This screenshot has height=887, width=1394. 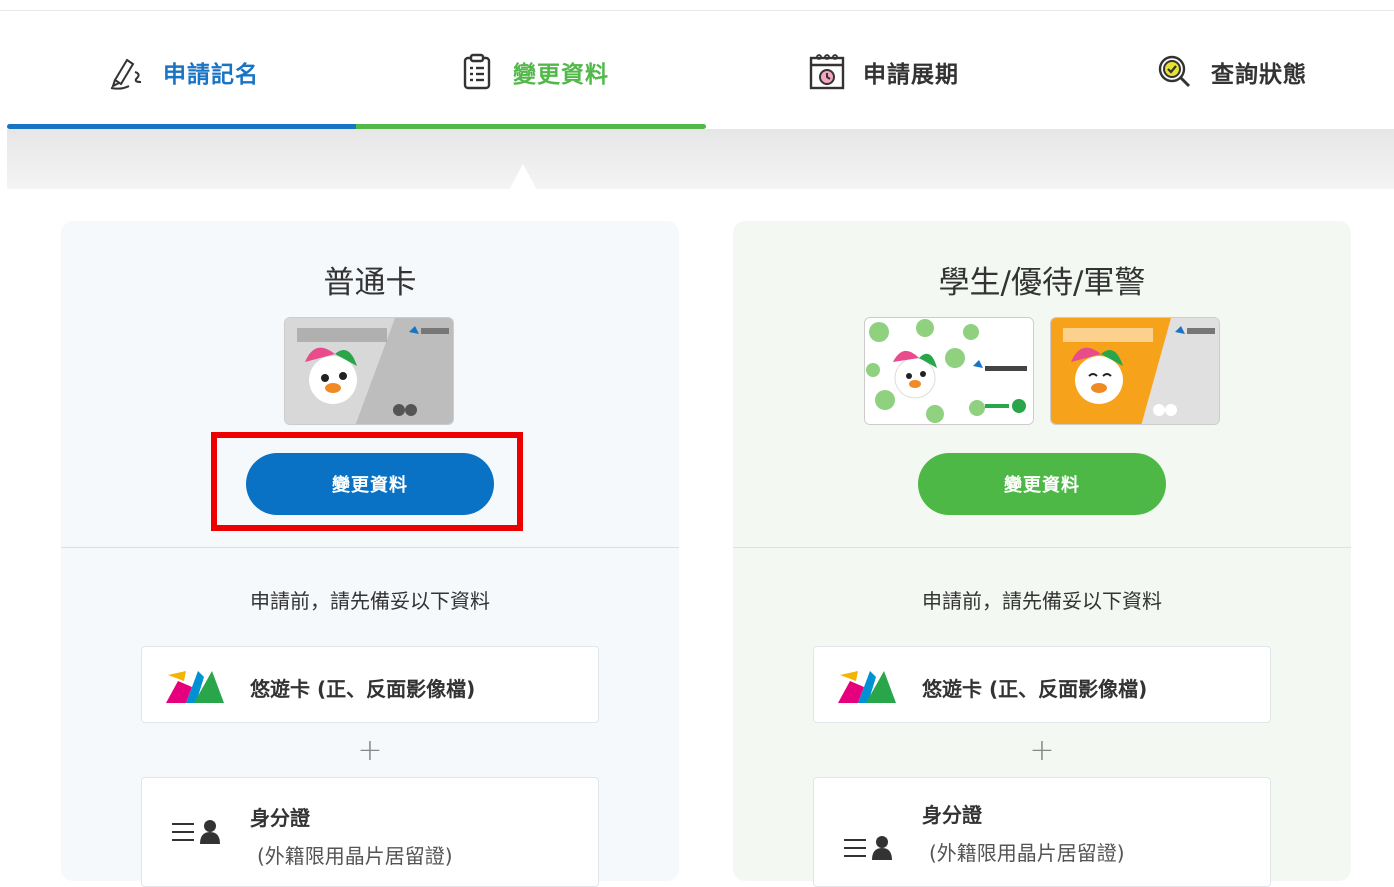 I want to click on tab-register: 申請記名, so click(x=183, y=72).